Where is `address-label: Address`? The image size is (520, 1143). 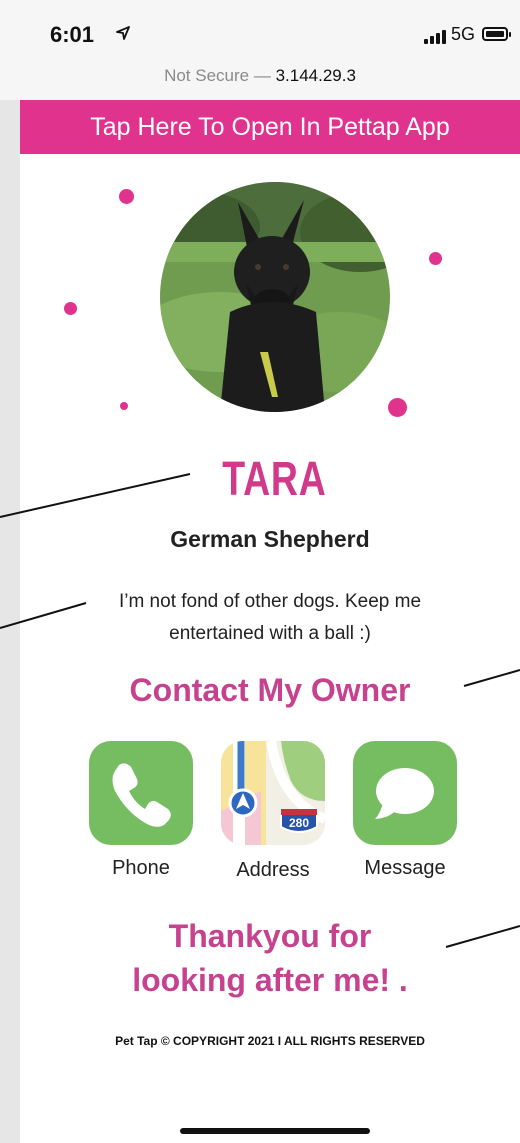
address-label: Address is located at coordinates (273, 870).